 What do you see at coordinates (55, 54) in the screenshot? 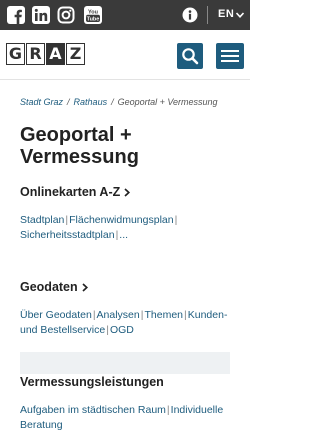
I see `logo-letter: A` at bounding box center [55, 54].